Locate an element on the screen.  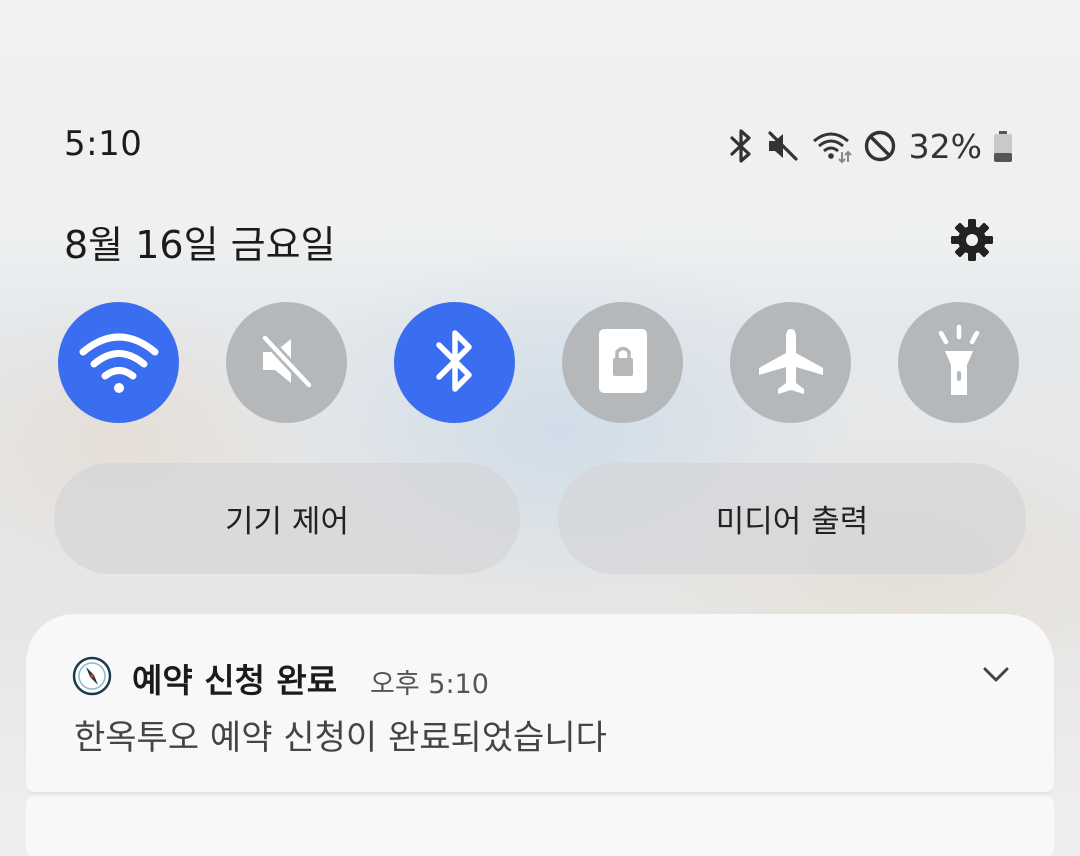
next-notification-card is located at coordinates (540, 826).